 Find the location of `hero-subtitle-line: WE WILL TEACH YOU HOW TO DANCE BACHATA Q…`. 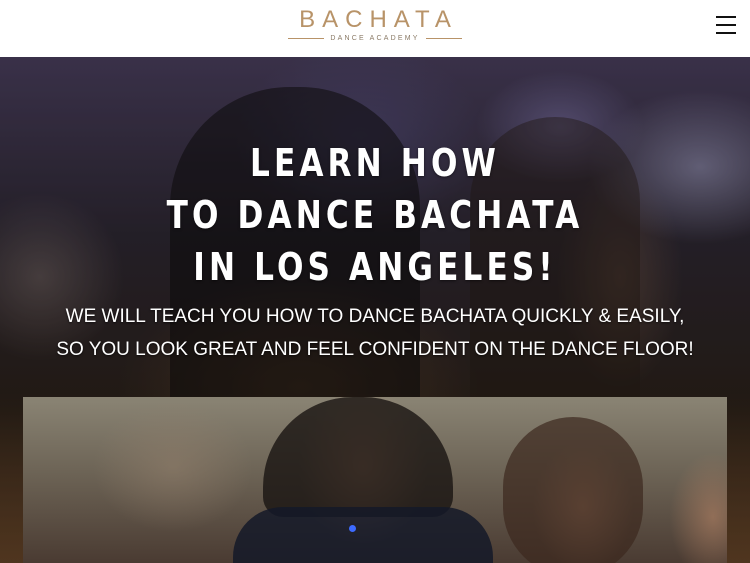

hero-subtitle-line: WE WILL TEACH YOU HOW TO DANCE BACHATA Q… is located at coordinates (375, 316).